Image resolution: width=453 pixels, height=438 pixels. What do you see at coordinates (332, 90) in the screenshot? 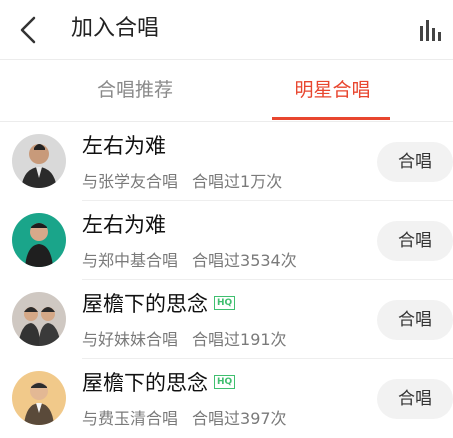
I see `tab-star-chorus: 明星合唱` at bounding box center [332, 90].